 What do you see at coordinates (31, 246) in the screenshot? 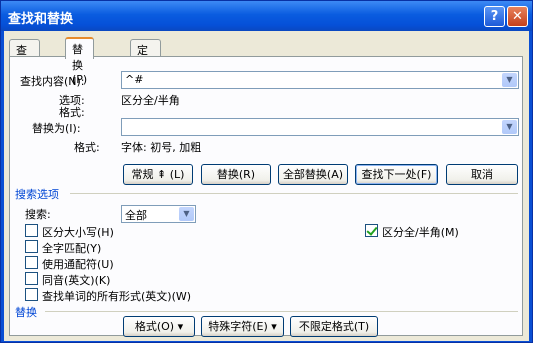
I see `whole-word-checkbox` at bounding box center [31, 246].